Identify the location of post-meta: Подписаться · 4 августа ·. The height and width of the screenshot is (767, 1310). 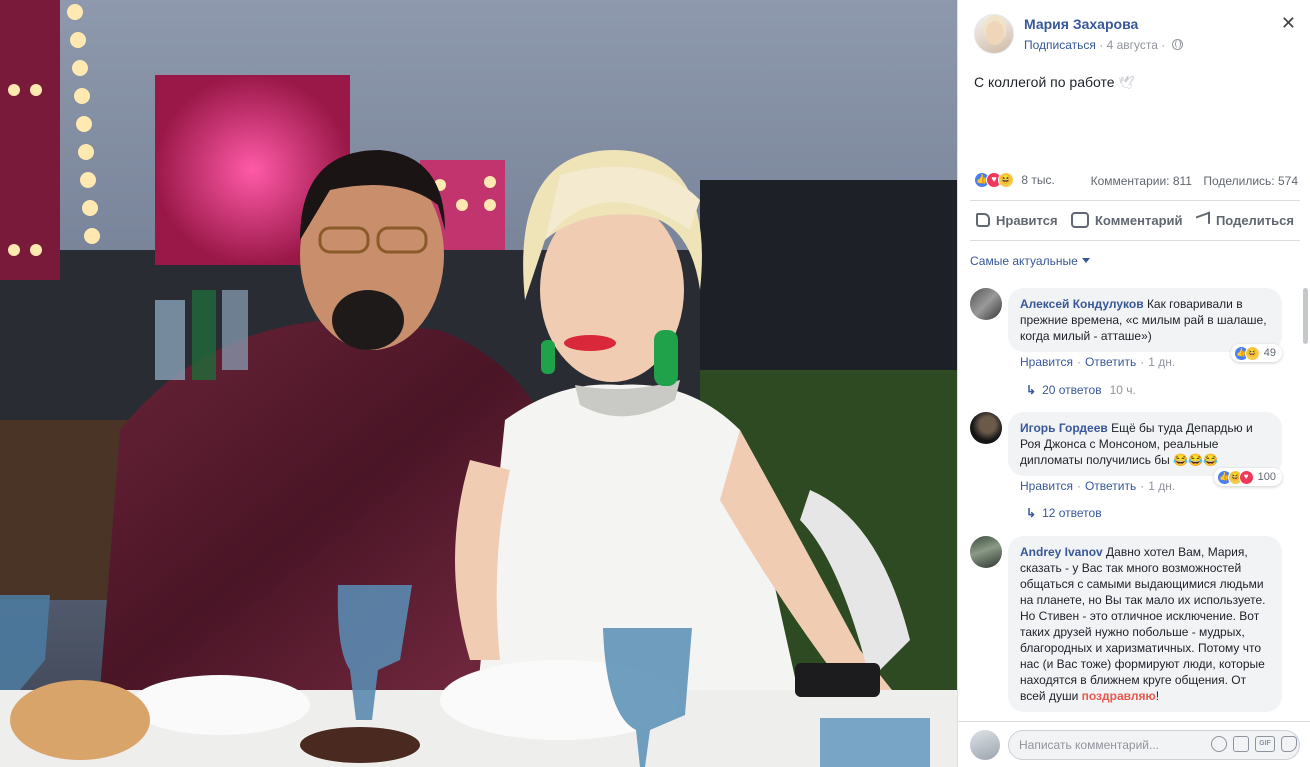
(1103, 45).